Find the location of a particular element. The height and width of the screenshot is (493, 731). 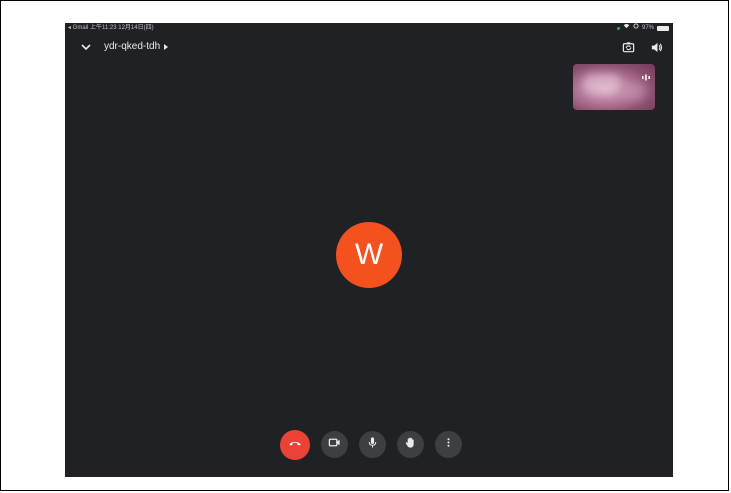

status-right: 97% is located at coordinates (642, 28).